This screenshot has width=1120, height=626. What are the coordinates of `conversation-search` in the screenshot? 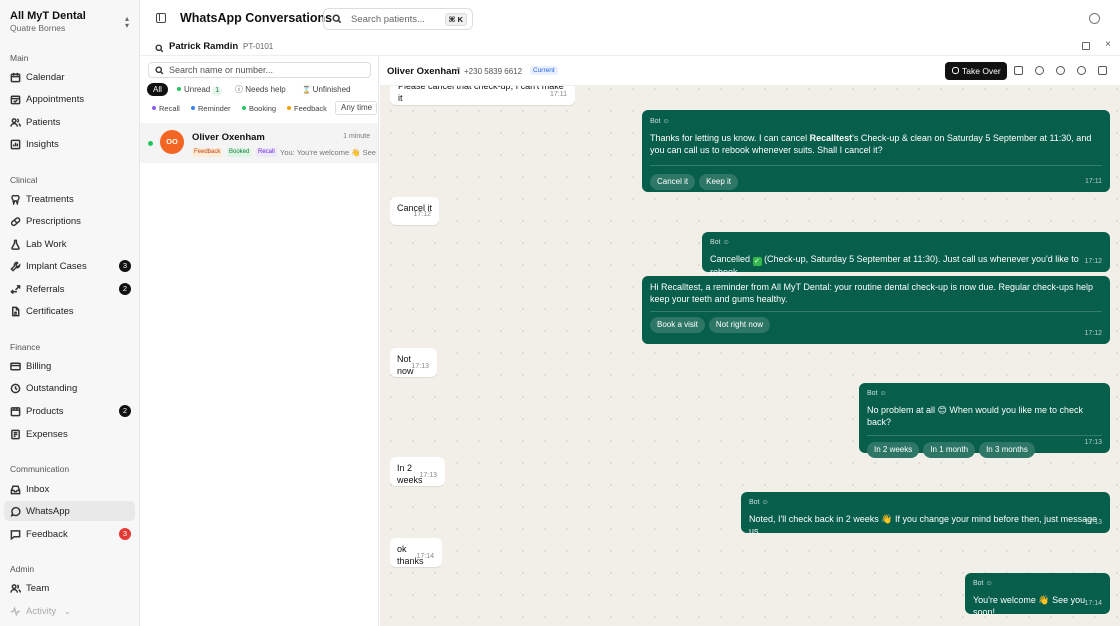 It's located at (259, 70).